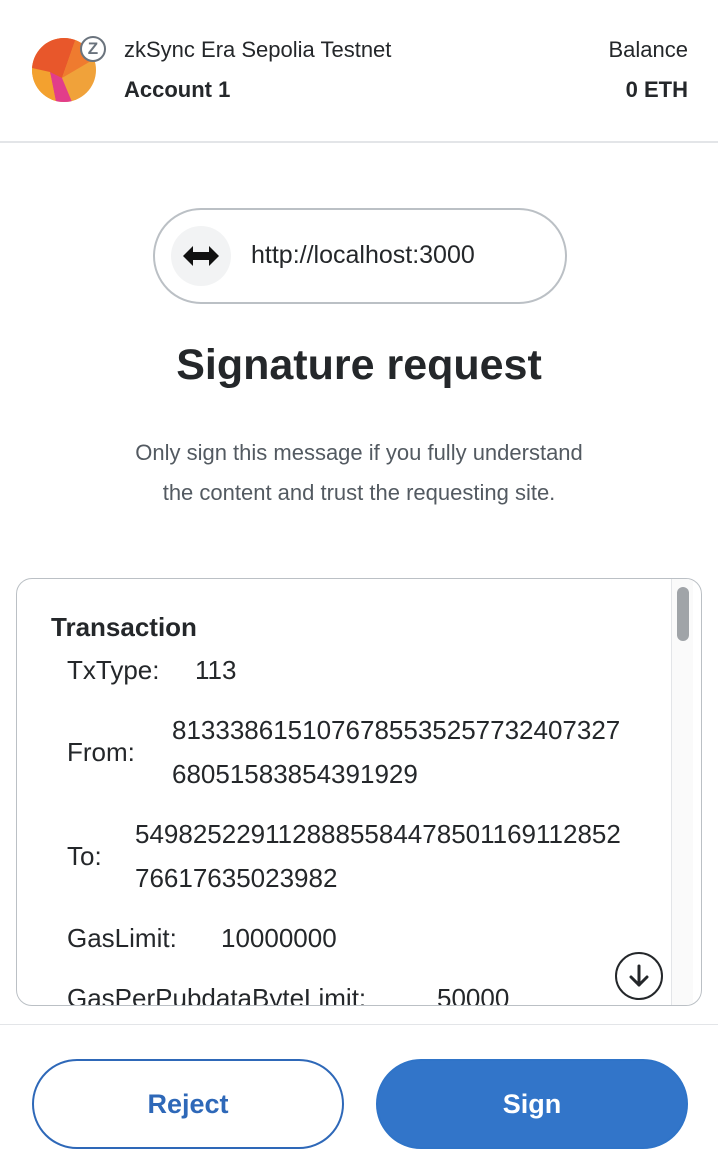 The height and width of the screenshot is (1170, 718). I want to click on from-label: From:, so click(101, 752).